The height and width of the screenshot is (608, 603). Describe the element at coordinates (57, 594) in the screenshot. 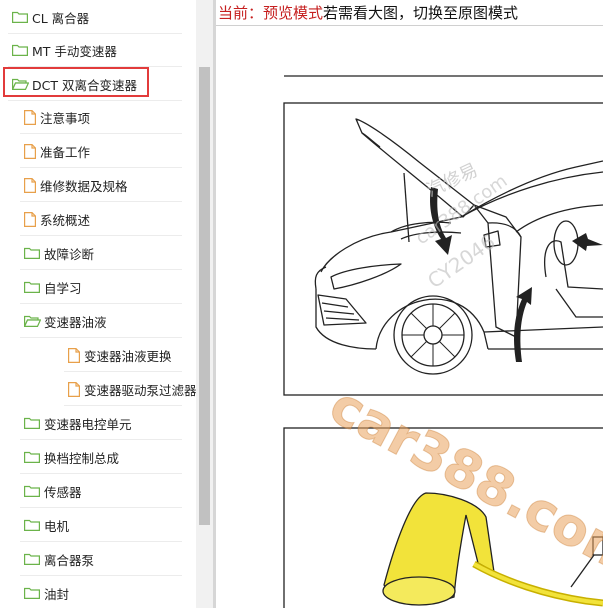

I see `tree-item-label: 油封` at that location.